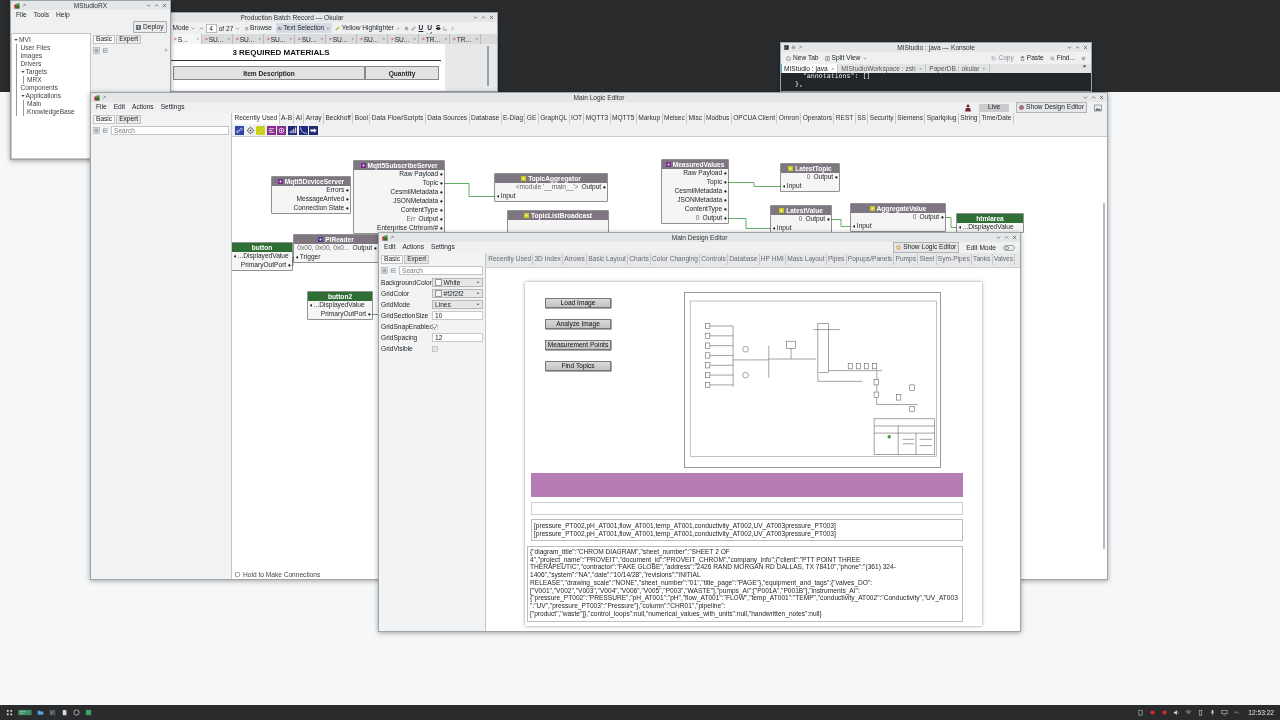 The height and width of the screenshot is (720, 1280). What do you see at coordinates (1009, 247) in the screenshot?
I see `edit-mode-toggle` at bounding box center [1009, 247].